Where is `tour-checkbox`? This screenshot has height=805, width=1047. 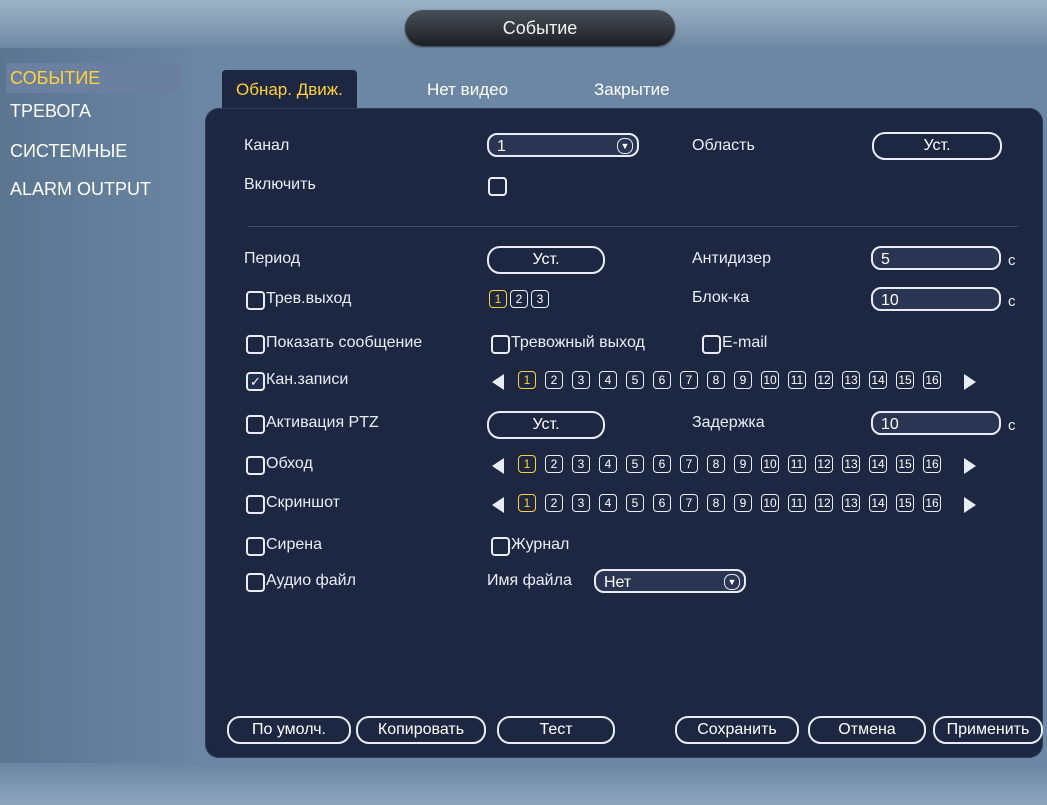 tour-checkbox is located at coordinates (255, 465).